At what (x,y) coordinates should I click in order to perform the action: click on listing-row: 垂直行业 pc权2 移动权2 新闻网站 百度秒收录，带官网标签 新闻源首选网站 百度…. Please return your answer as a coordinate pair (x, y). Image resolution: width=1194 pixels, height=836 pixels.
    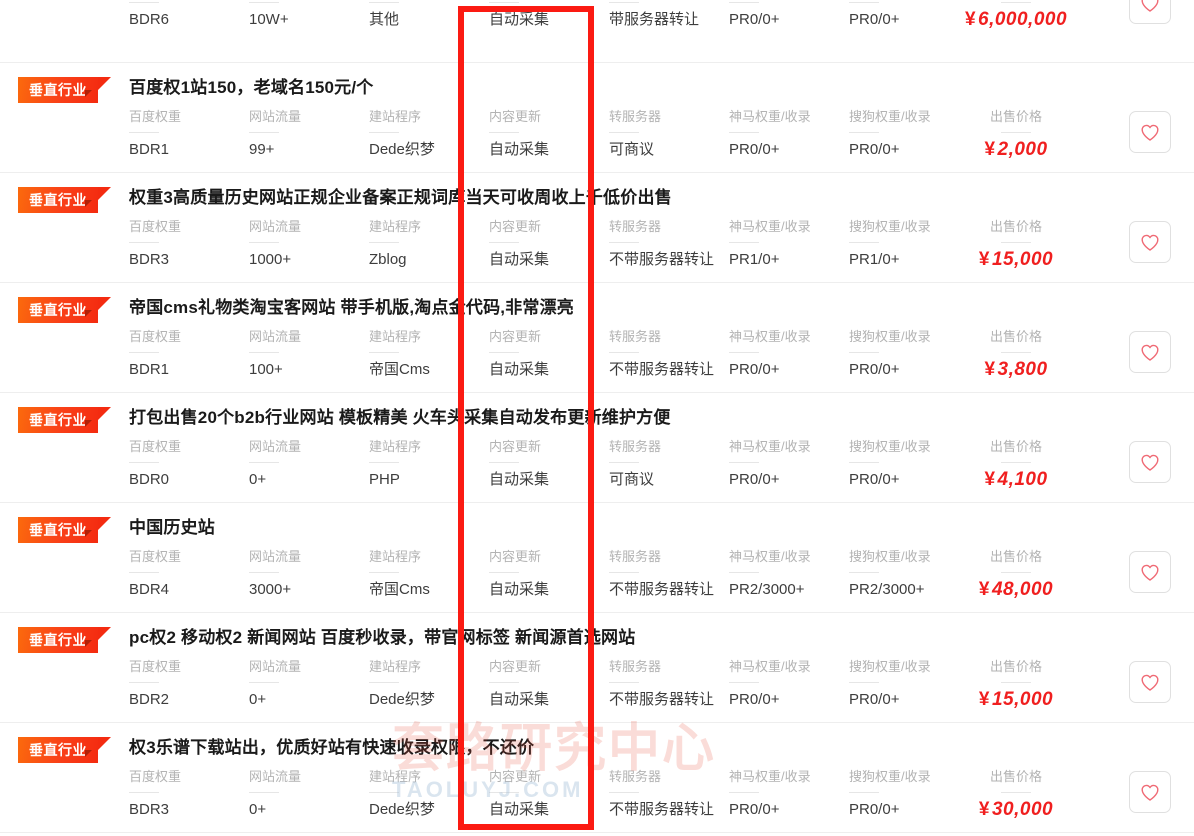
    Looking at the image, I should click on (597, 668).